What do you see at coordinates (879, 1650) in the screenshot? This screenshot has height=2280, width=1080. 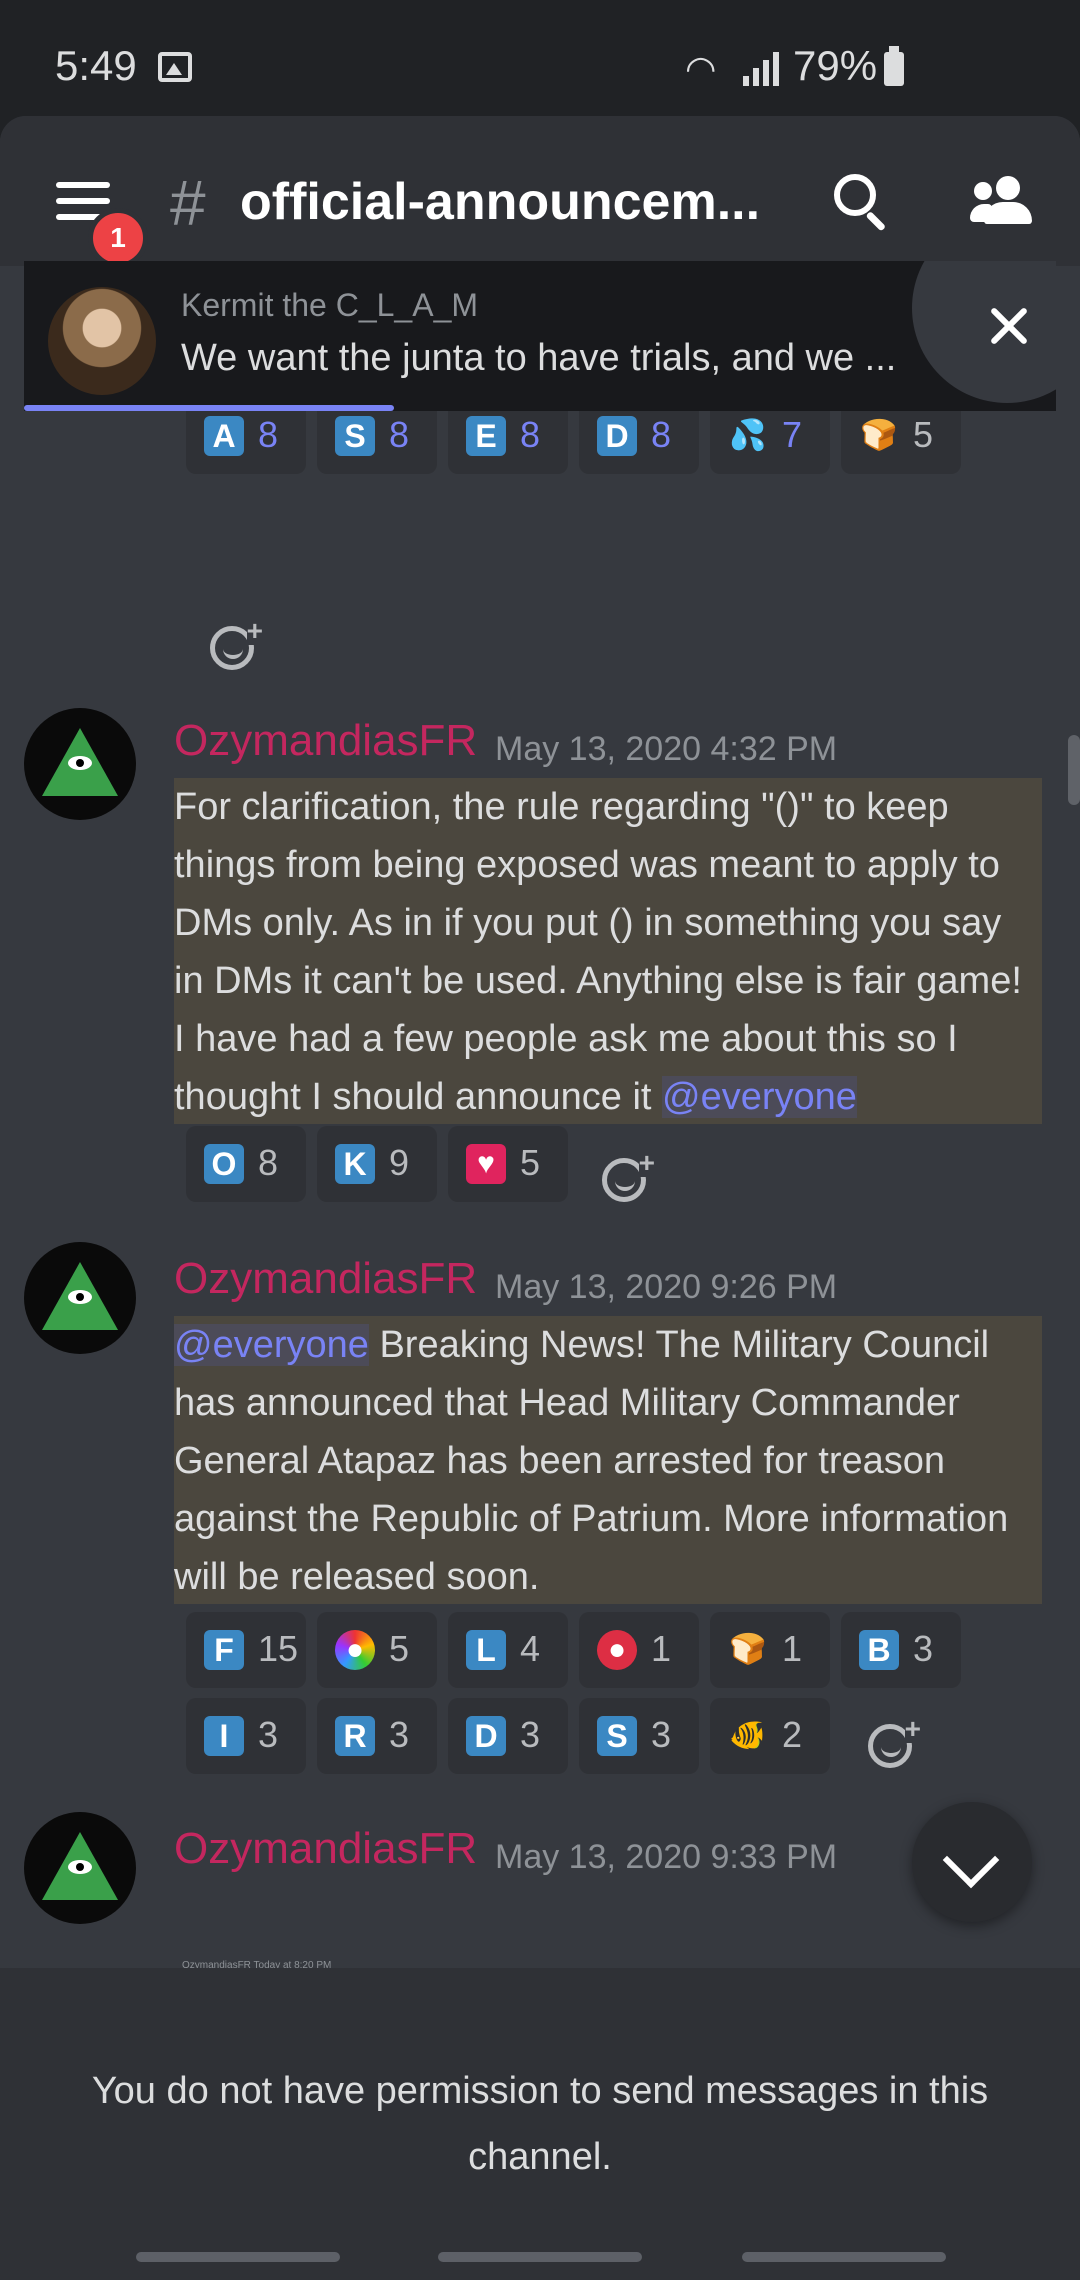 I see `letter-B-icon: B` at bounding box center [879, 1650].